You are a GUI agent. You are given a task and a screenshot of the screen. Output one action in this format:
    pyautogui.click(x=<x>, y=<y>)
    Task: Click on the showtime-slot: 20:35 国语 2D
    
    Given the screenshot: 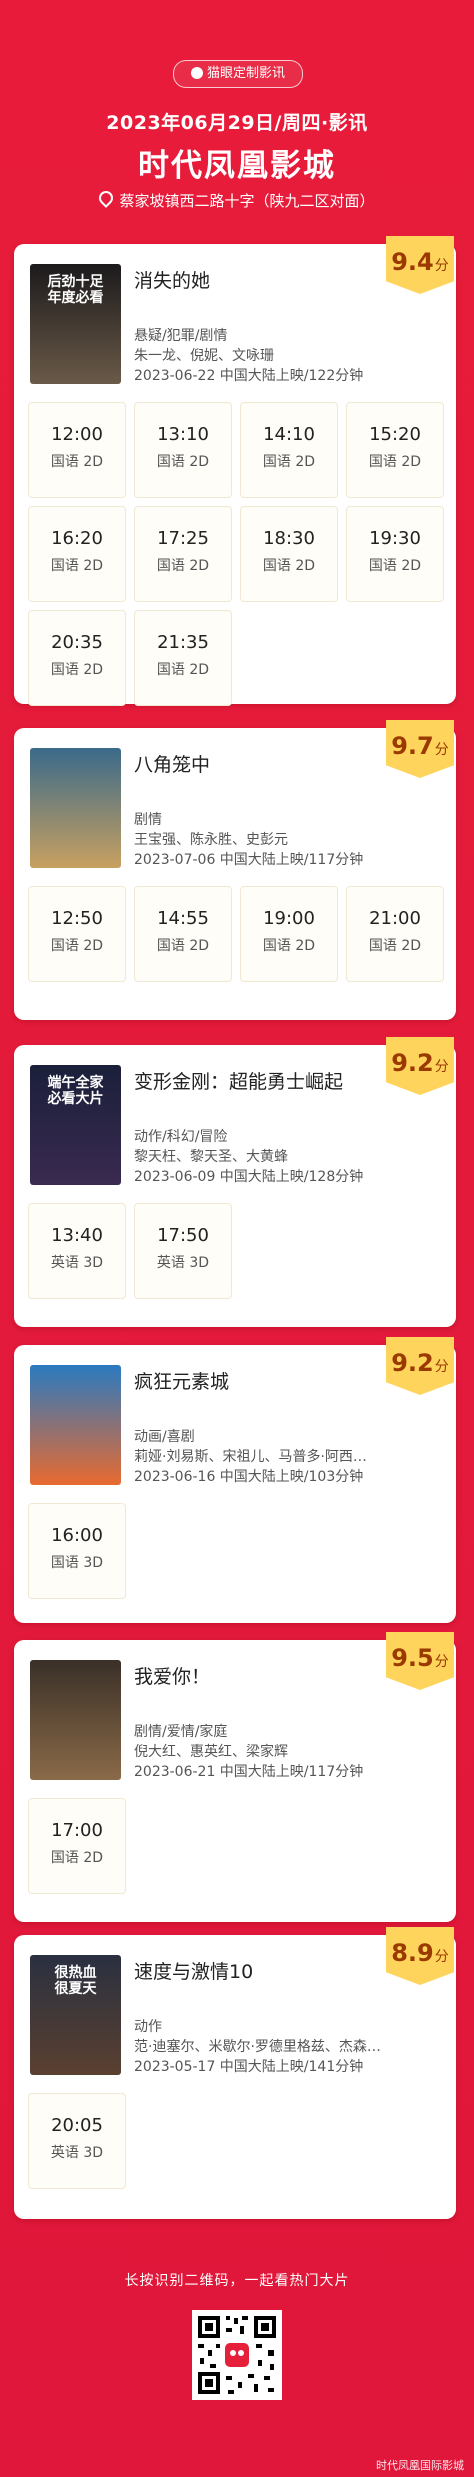 What is the action you would take?
    pyautogui.click(x=77, y=658)
    